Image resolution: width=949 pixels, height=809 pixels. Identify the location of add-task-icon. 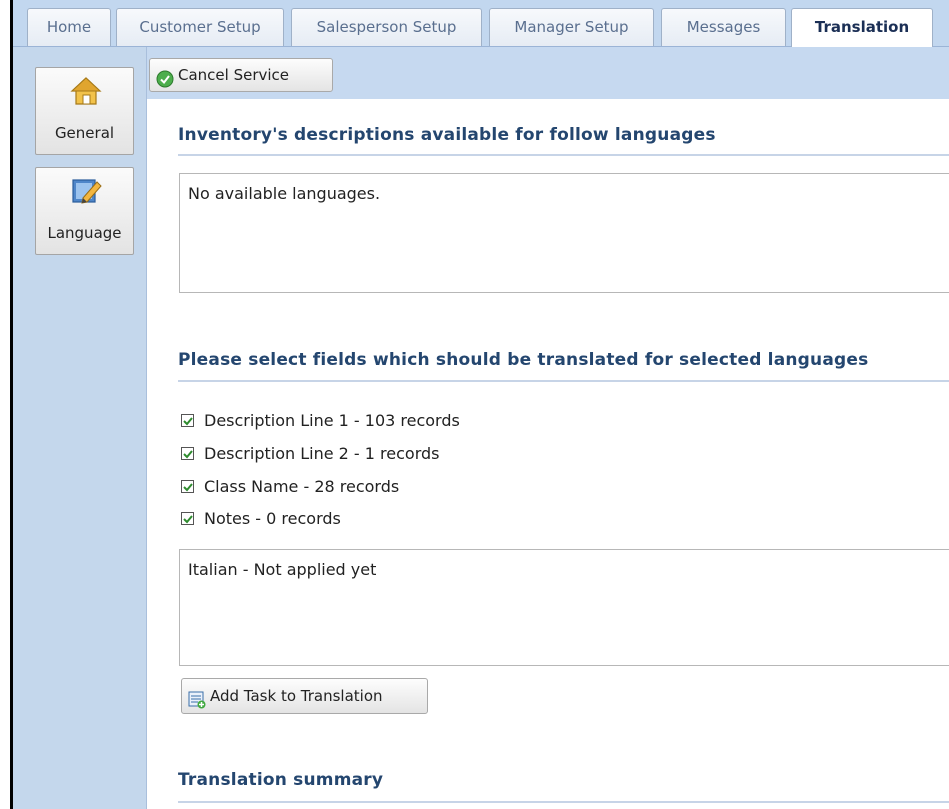
(197, 698).